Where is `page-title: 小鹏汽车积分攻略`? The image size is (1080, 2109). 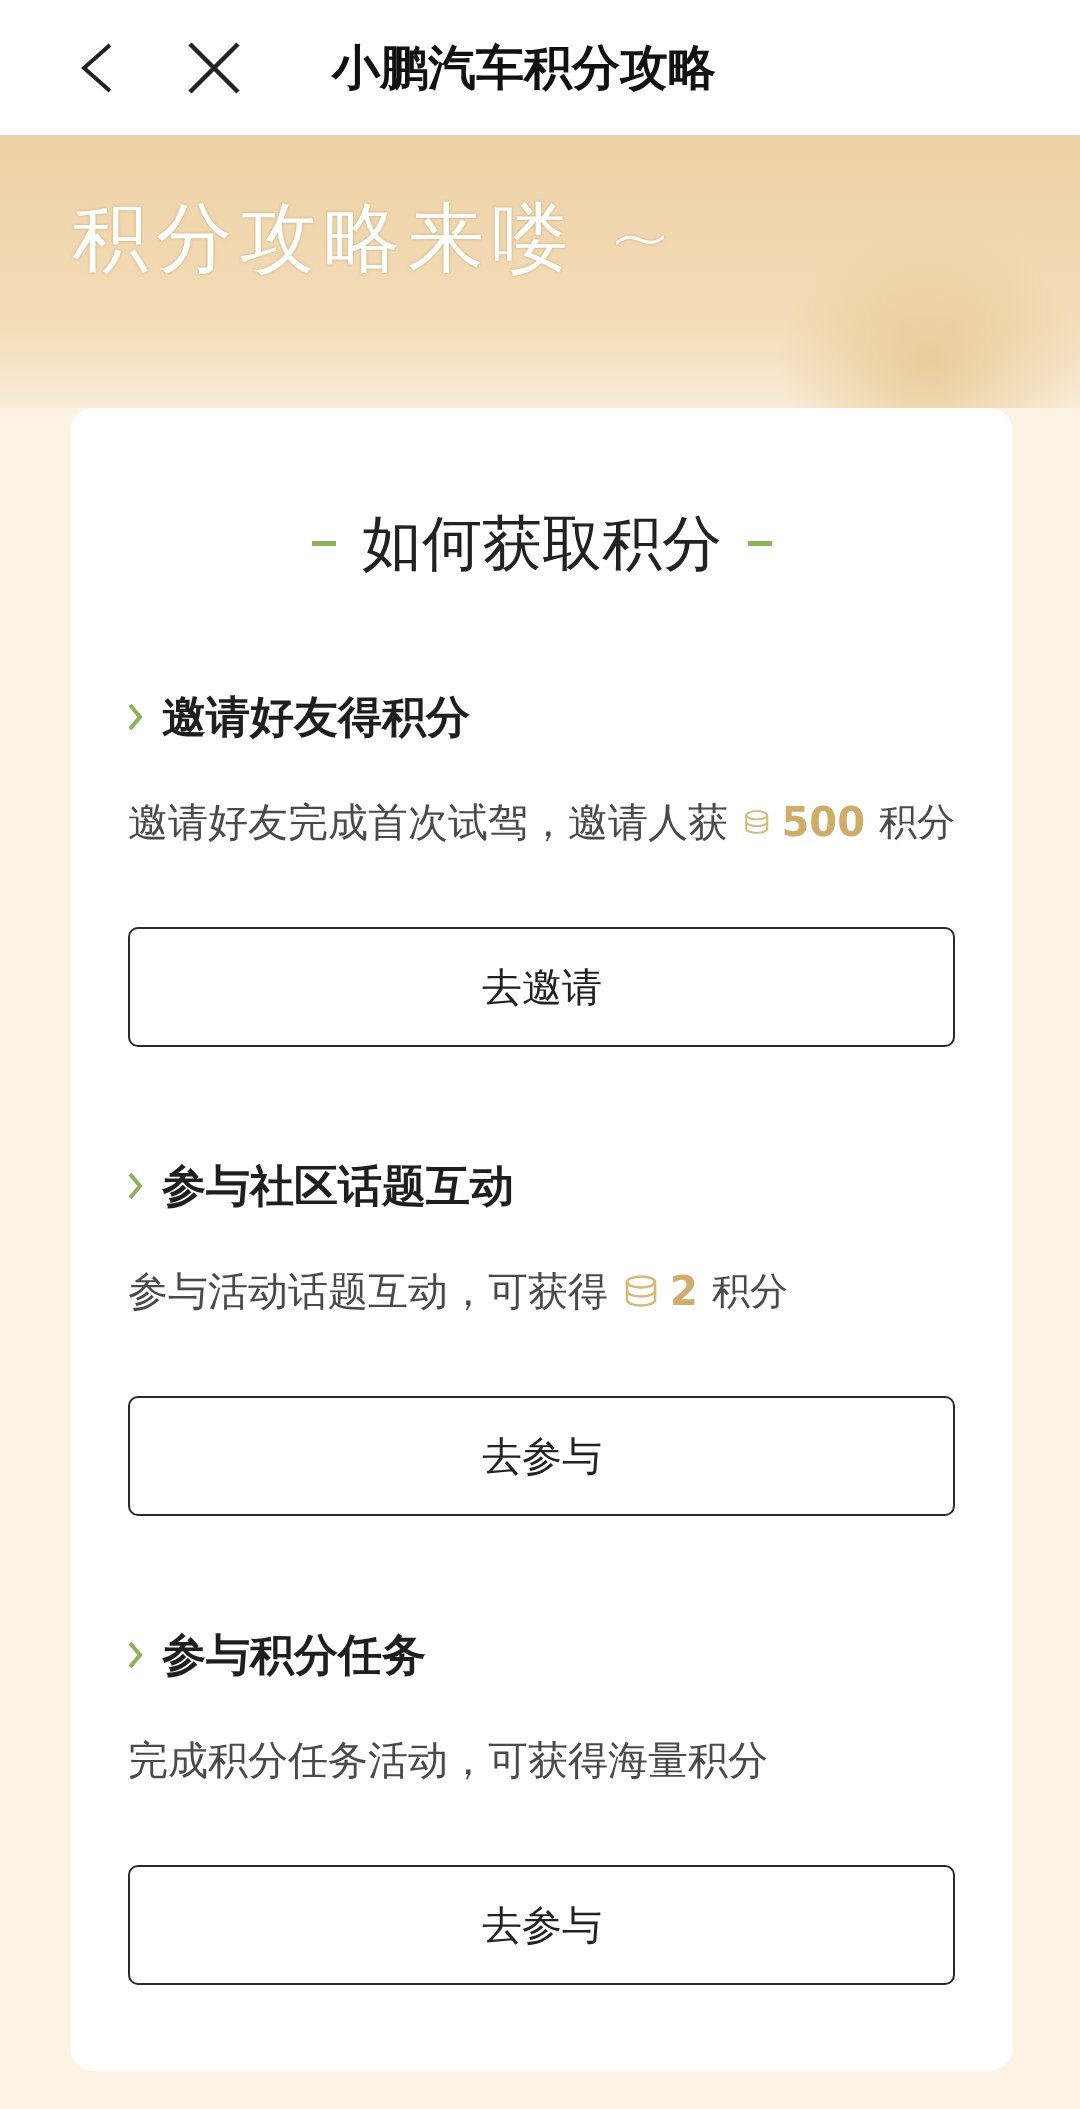 page-title: 小鹏汽车积分攻略 is located at coordinates (524, 67).